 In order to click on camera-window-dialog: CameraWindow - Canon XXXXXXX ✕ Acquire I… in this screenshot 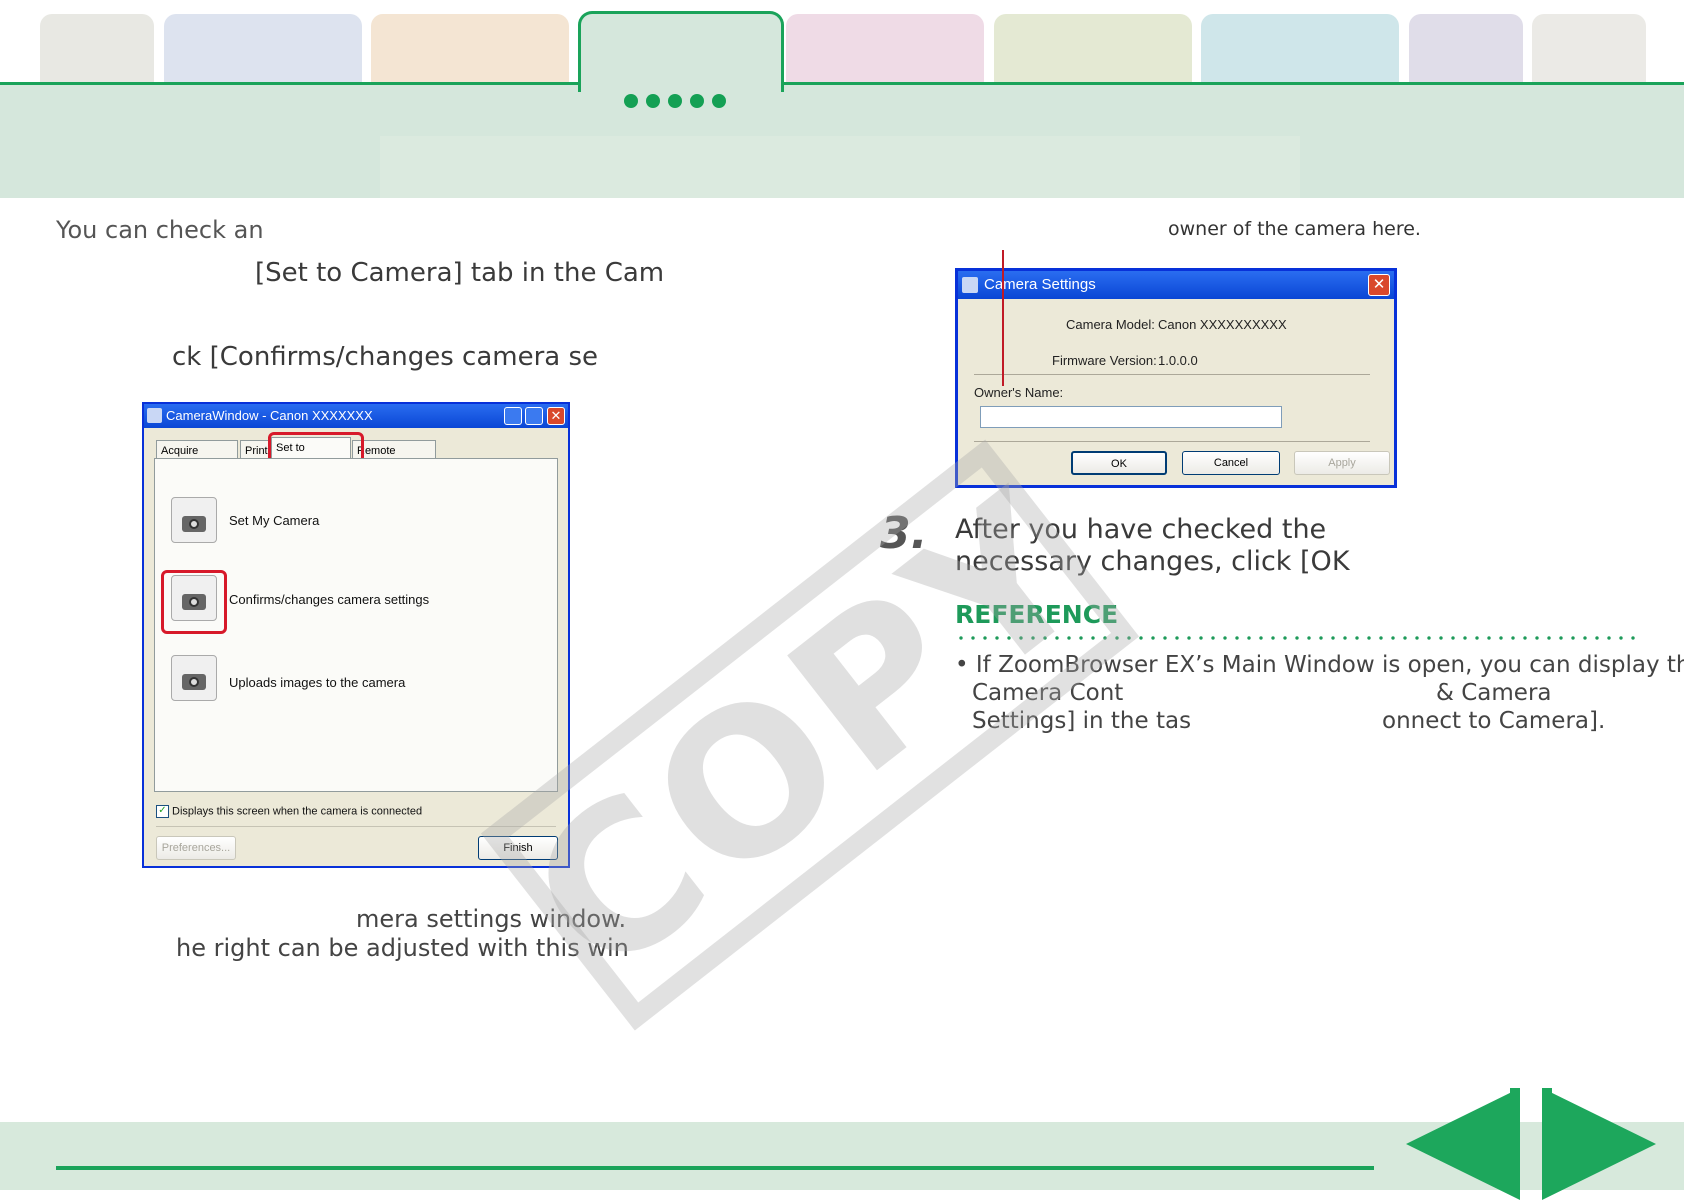, I will do `click(356, 635)`.